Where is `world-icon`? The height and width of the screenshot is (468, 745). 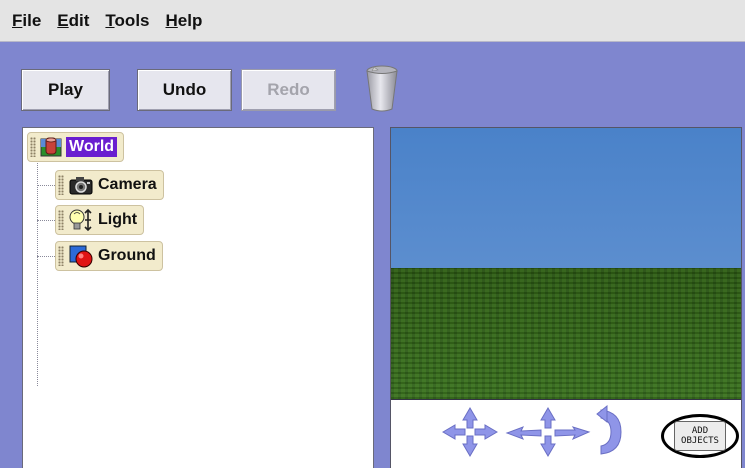 world-icon is located at coordinates (51, 147).